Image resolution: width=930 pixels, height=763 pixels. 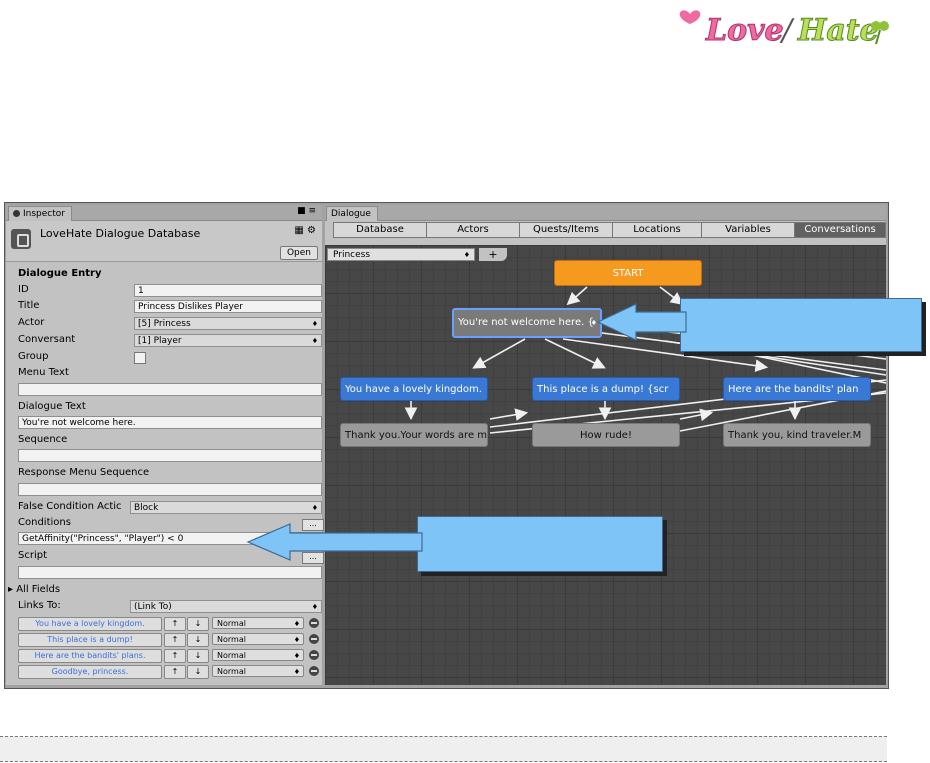 What do you see at coordinates (414, 435) in the screenshot?
I see `node-thank-you: Thank you.Your words are m` at bounding box center [414, 435].